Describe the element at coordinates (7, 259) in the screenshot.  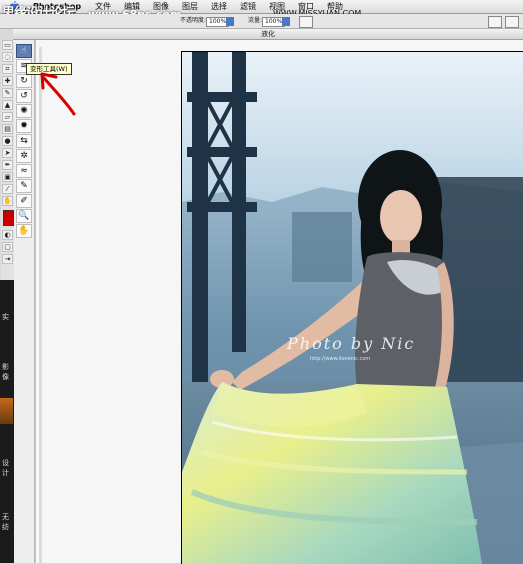
I see `jump-to-imageready-icon: ⇥` at that location.